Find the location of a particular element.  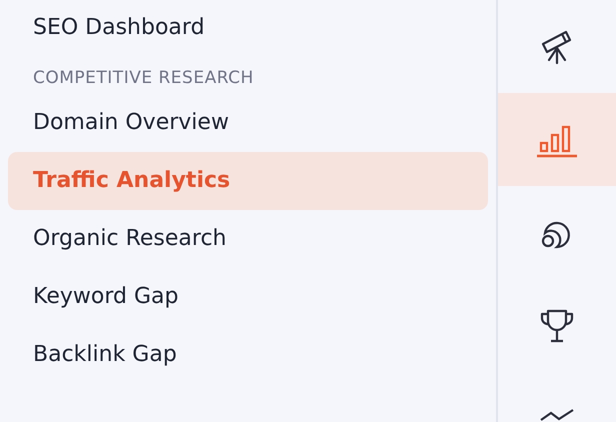

menu-item: Domain Overview is located at coordinates (248, 123).